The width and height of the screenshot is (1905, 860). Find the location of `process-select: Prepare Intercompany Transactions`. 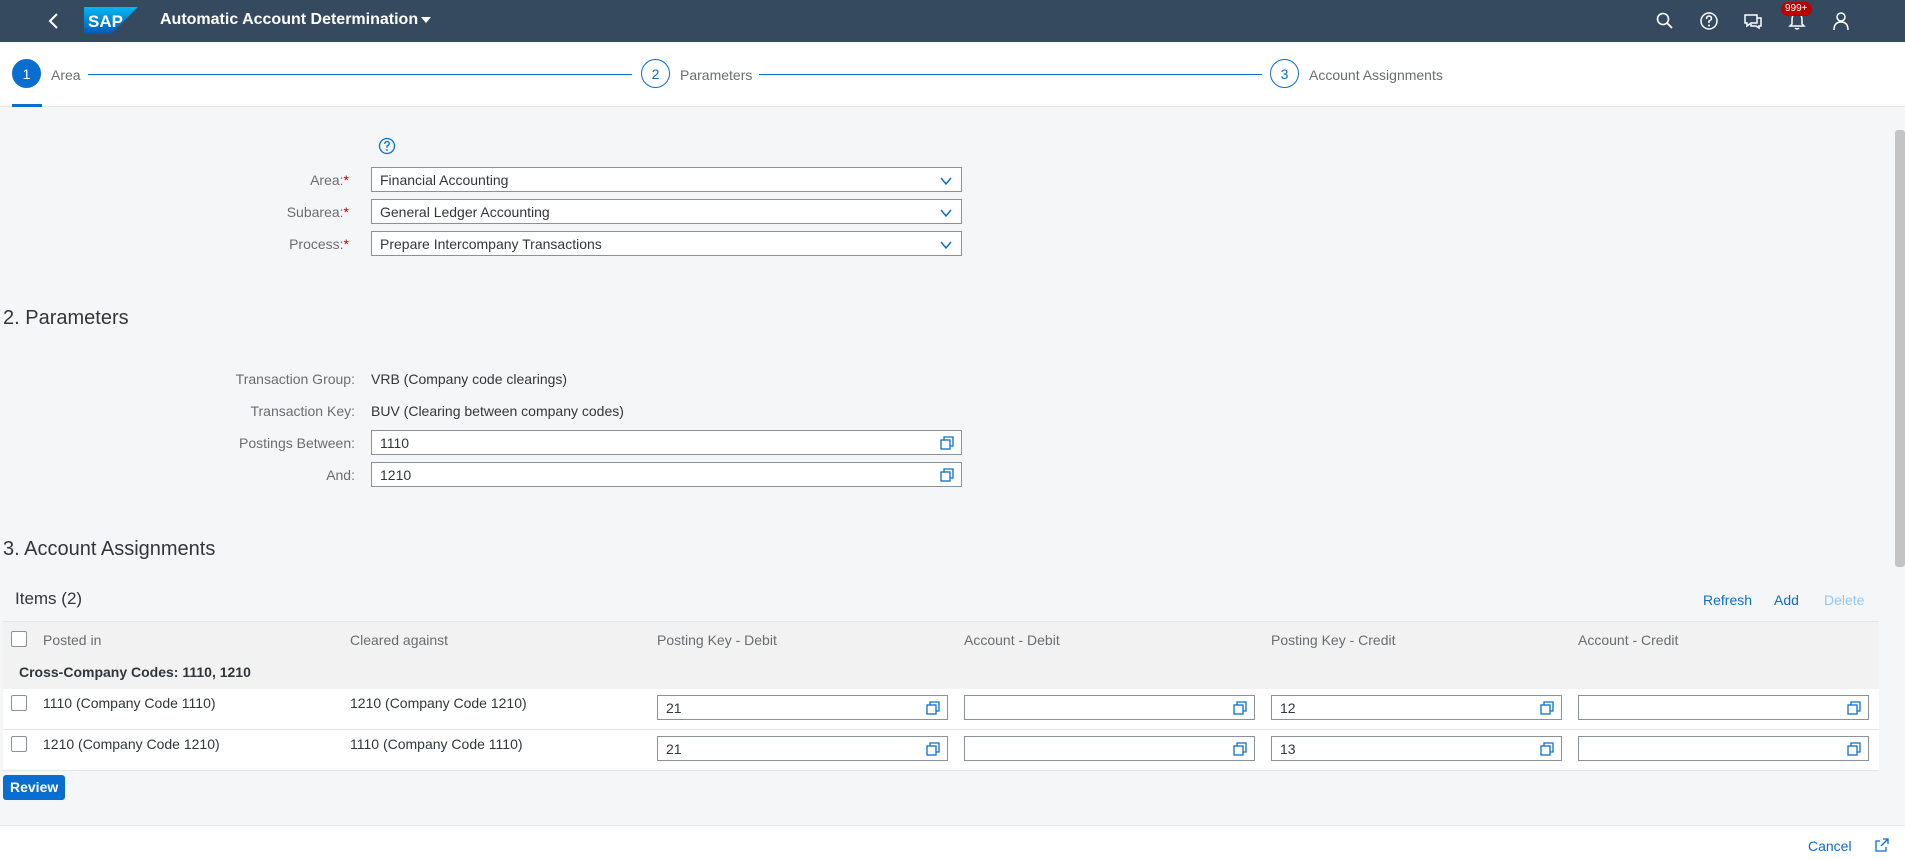

process-select: Prepare Intercompany Transactions is located at coordinates (666, 243).